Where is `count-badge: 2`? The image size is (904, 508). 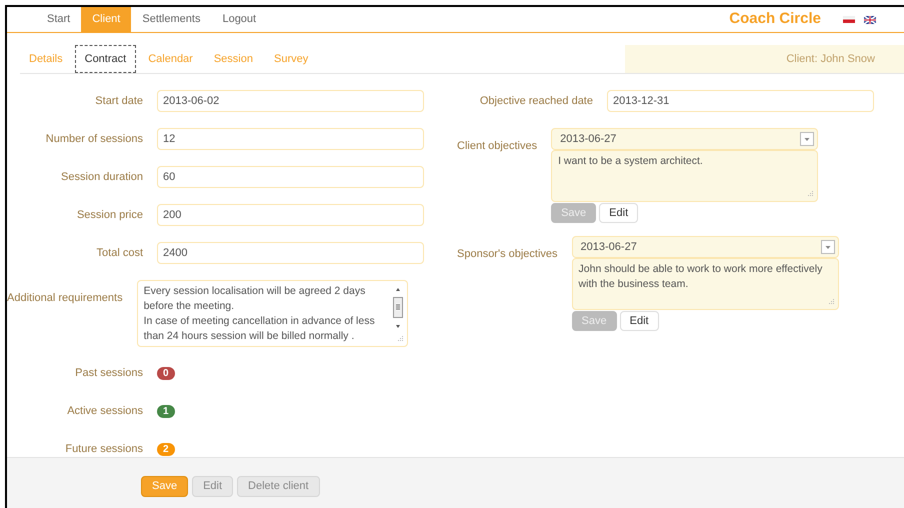
count-badge: 2 is located at coordinates (166, 449).